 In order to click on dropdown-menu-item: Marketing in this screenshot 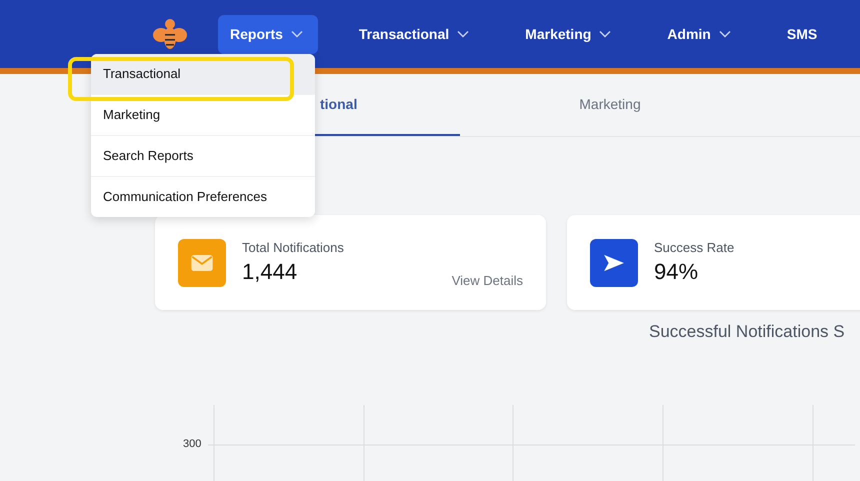, I will do `click(203, 115)`.